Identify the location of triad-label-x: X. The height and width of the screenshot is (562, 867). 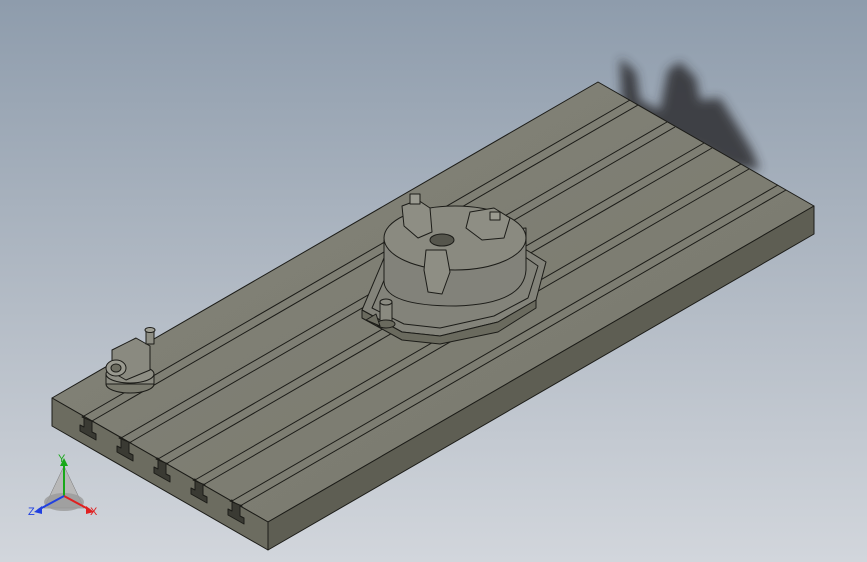
(94, 512).